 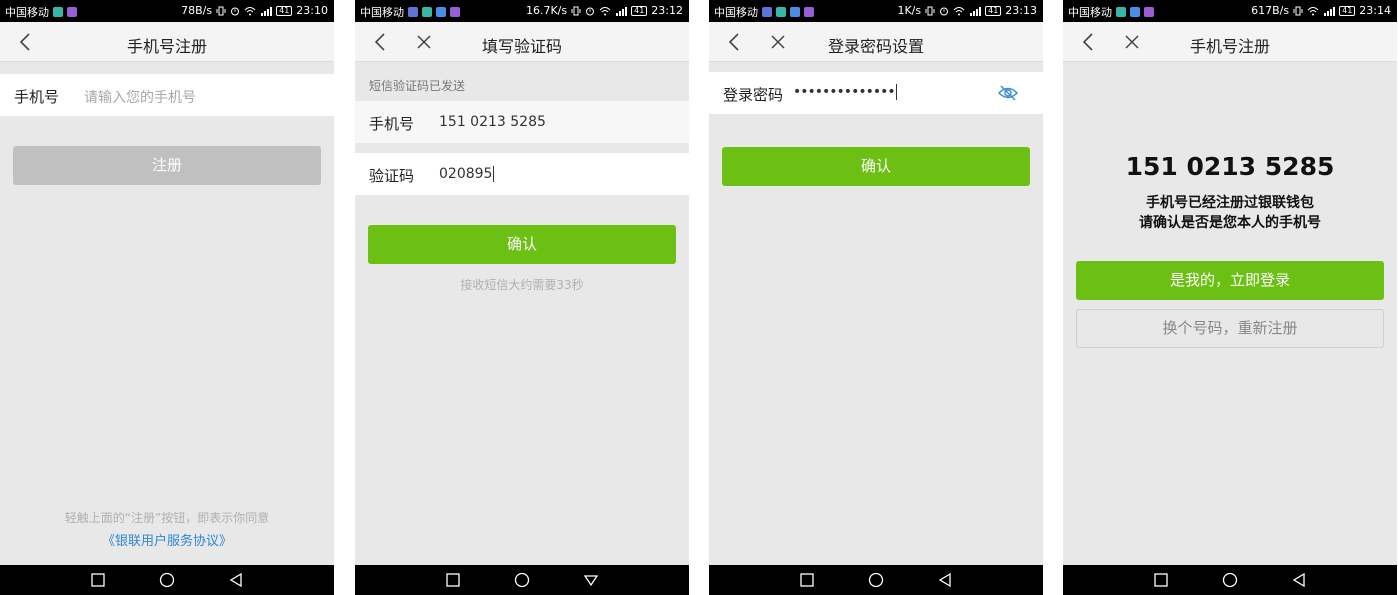 What do you see at coordinates (140, 97) in the screenshot?
I see `phone-number-input: 请输入您的手机号` at bounding box center [140, 97].